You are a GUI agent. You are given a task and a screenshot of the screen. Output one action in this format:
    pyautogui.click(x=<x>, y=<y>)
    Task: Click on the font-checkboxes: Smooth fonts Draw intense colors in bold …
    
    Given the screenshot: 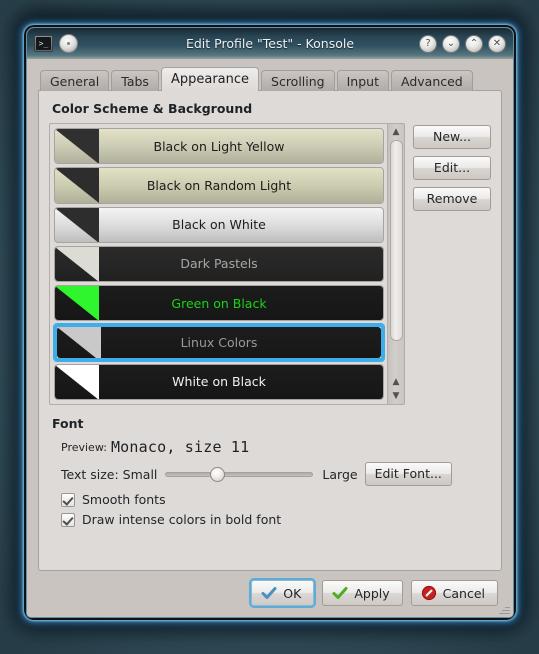 What is the action you would take?
    pyautogui.click(x=276, y=509)
    